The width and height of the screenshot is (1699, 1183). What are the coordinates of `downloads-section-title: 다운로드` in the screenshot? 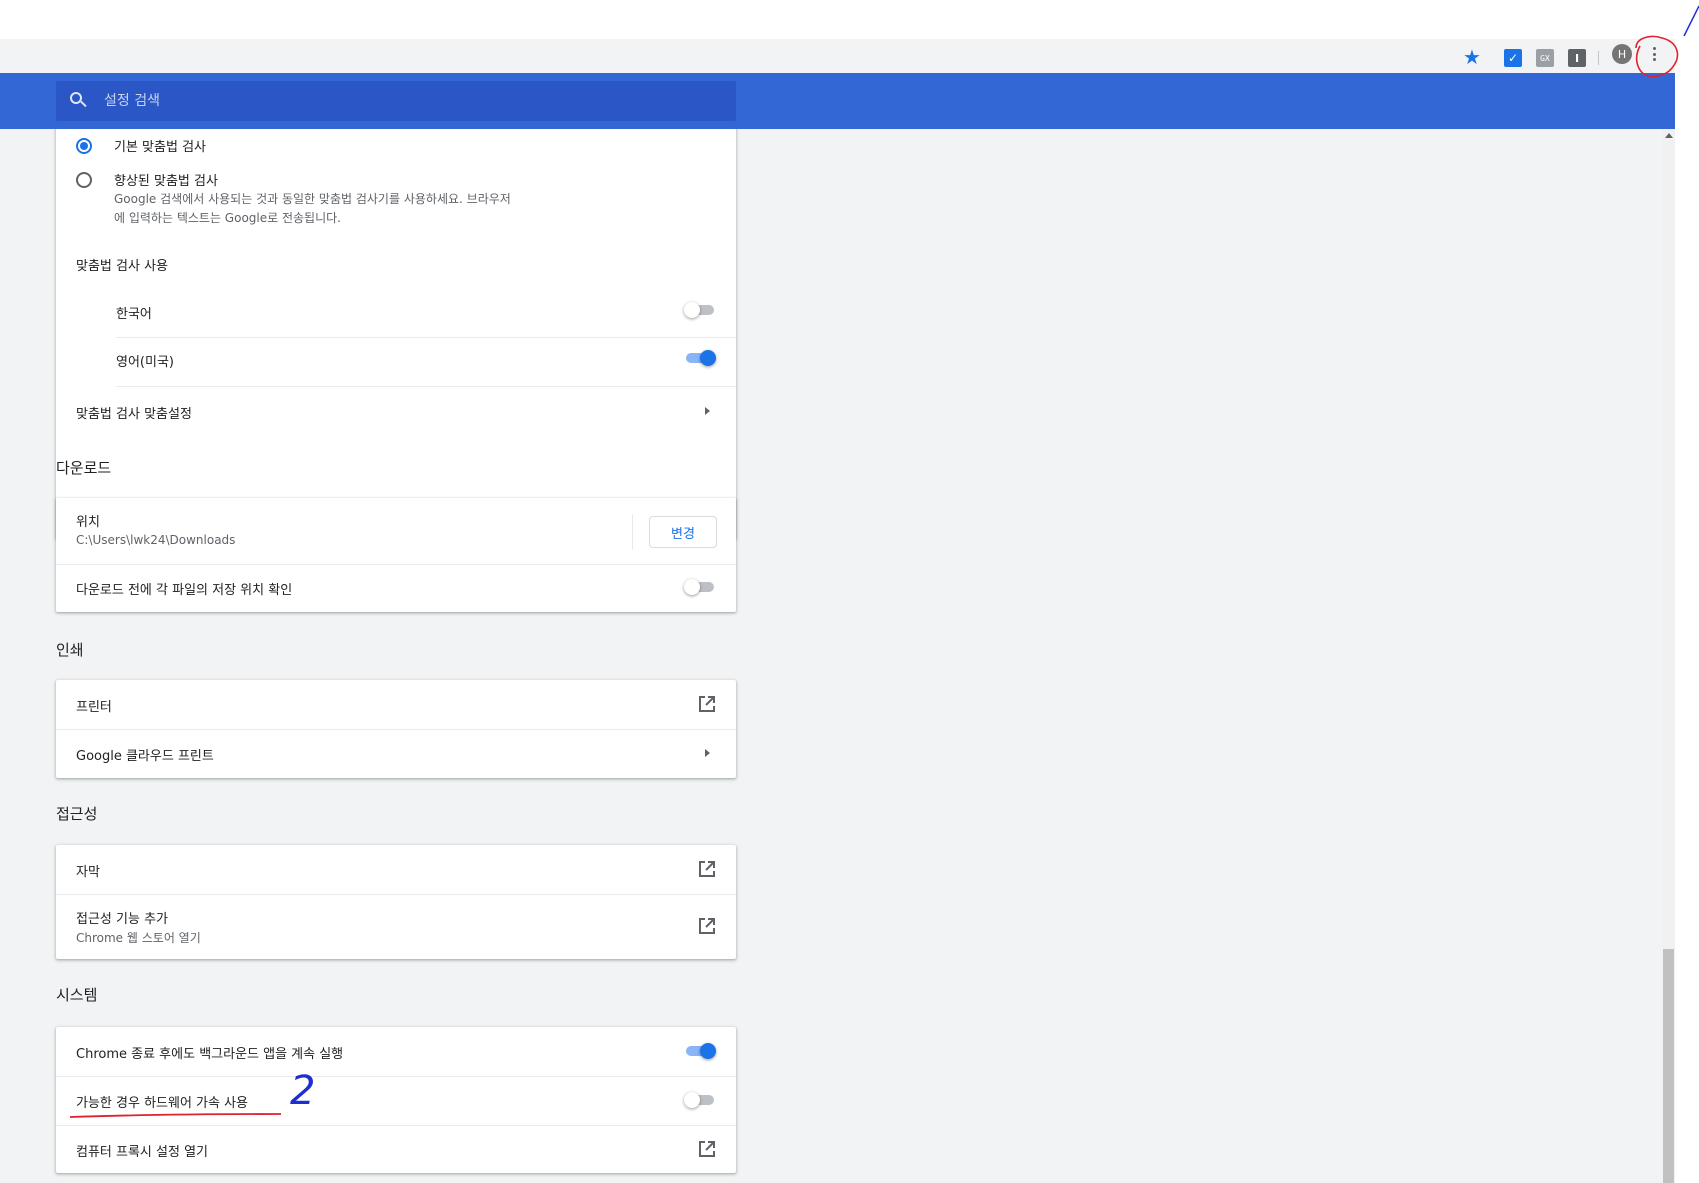 It's located at (84, 468).